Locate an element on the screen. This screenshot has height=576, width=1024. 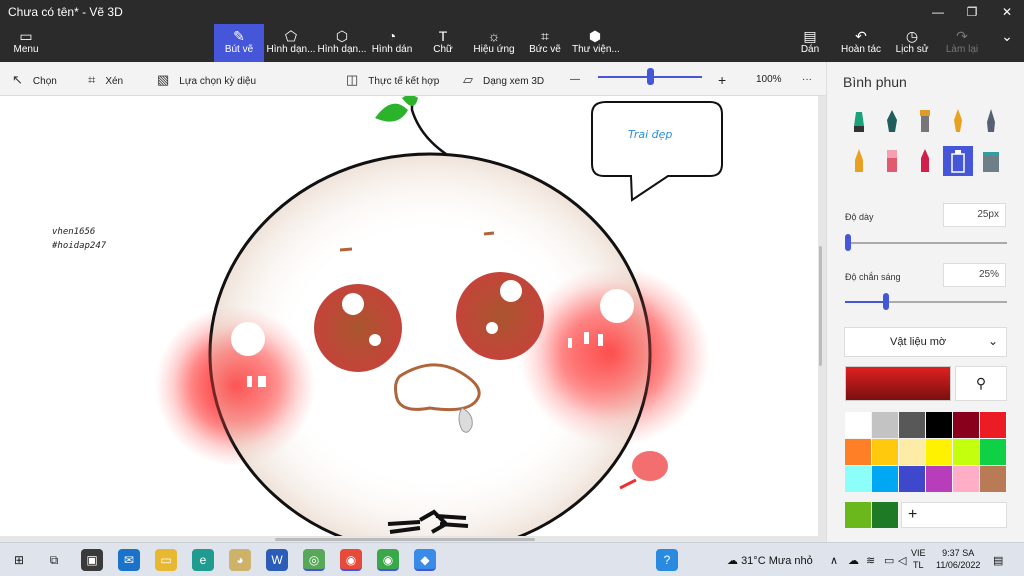
task-view-icon: ⧉ is located at coordinates (54, 560).